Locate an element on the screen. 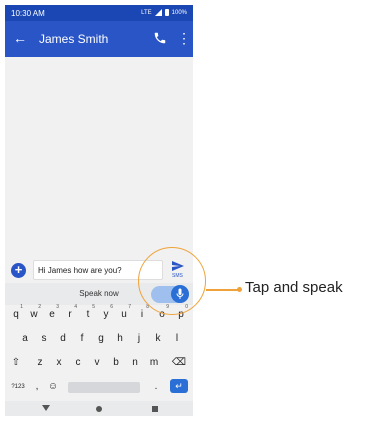 The height and width of the screenshot is (421, 386). battery-level: 100% is located at coordinates (179, 12).